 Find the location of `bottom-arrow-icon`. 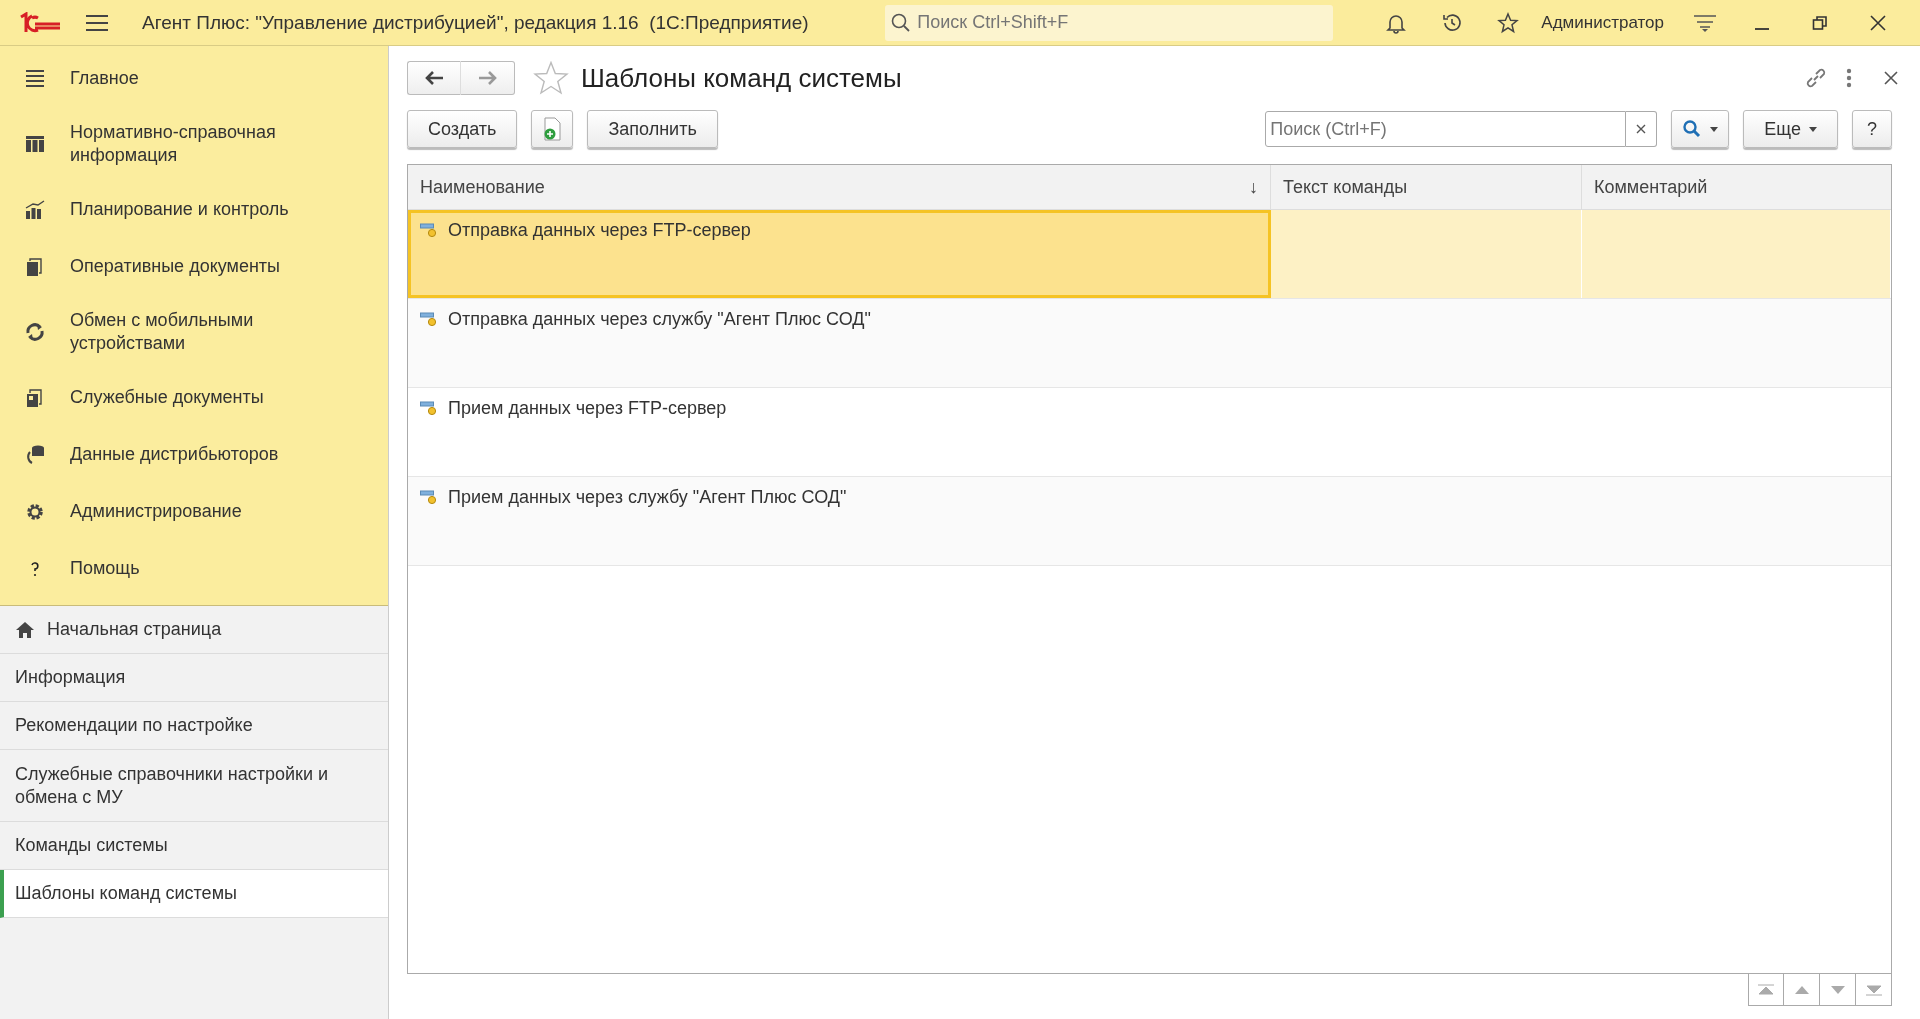

bottom-arrow-icon is located at coordinates (1873, 989).